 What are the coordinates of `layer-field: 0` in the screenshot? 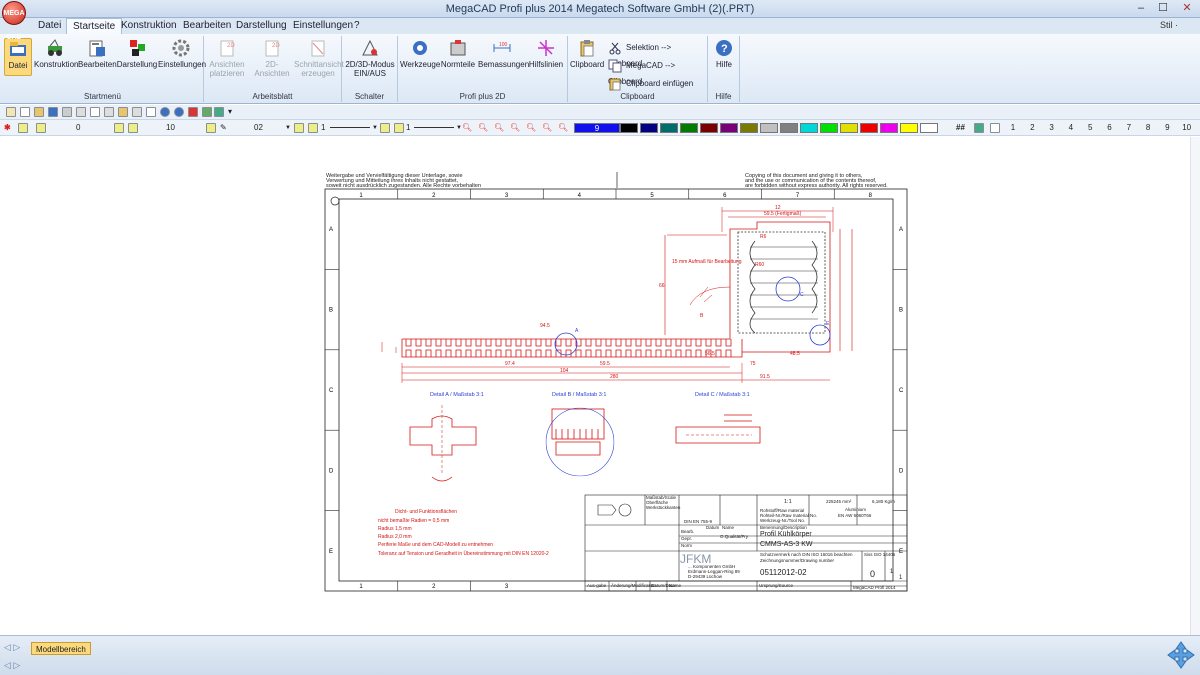 It's located at (78, 128).